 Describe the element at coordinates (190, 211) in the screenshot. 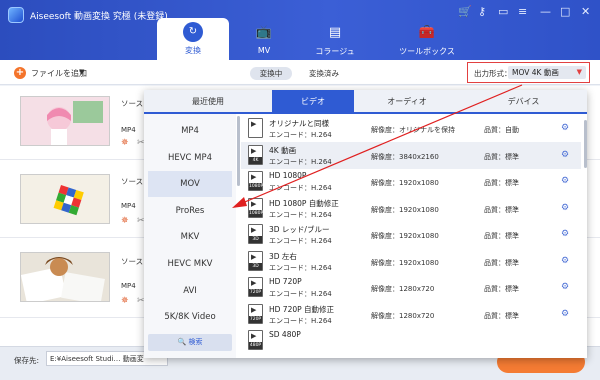

I see `category-item: ProRes` at that location.